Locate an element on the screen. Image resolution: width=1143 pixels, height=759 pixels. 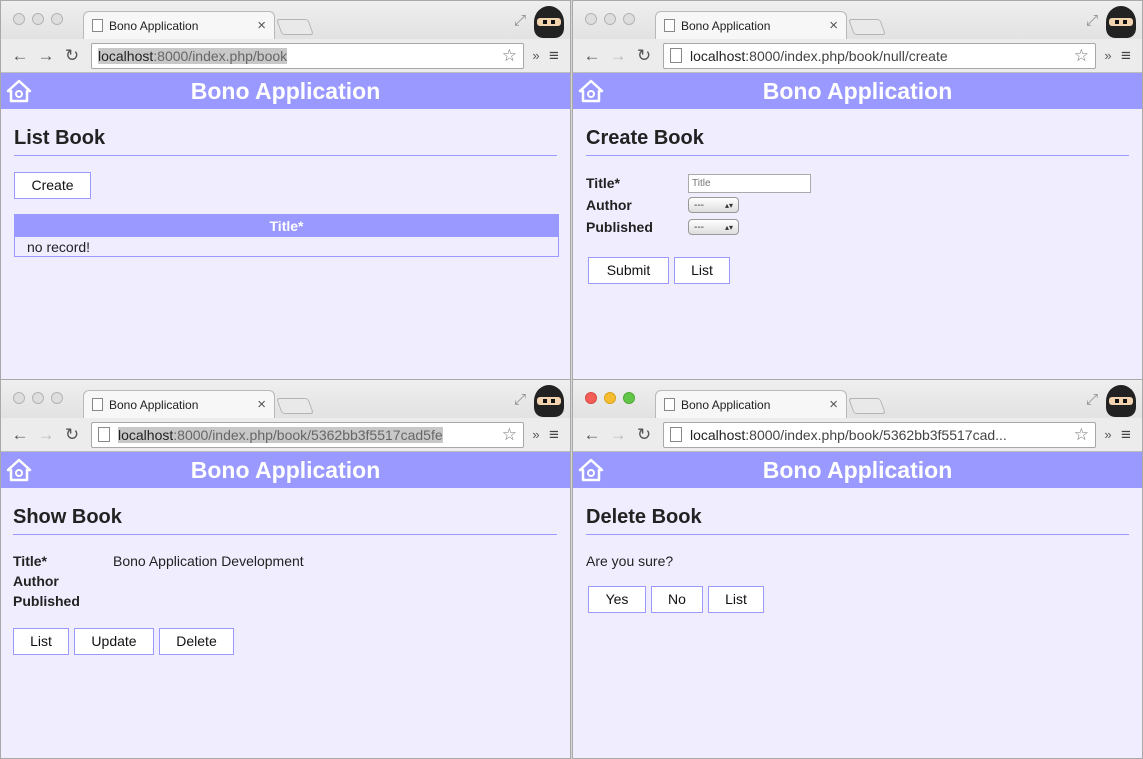
form-row-author: Author --- ▴▾ is located at coordinates (857, 205).